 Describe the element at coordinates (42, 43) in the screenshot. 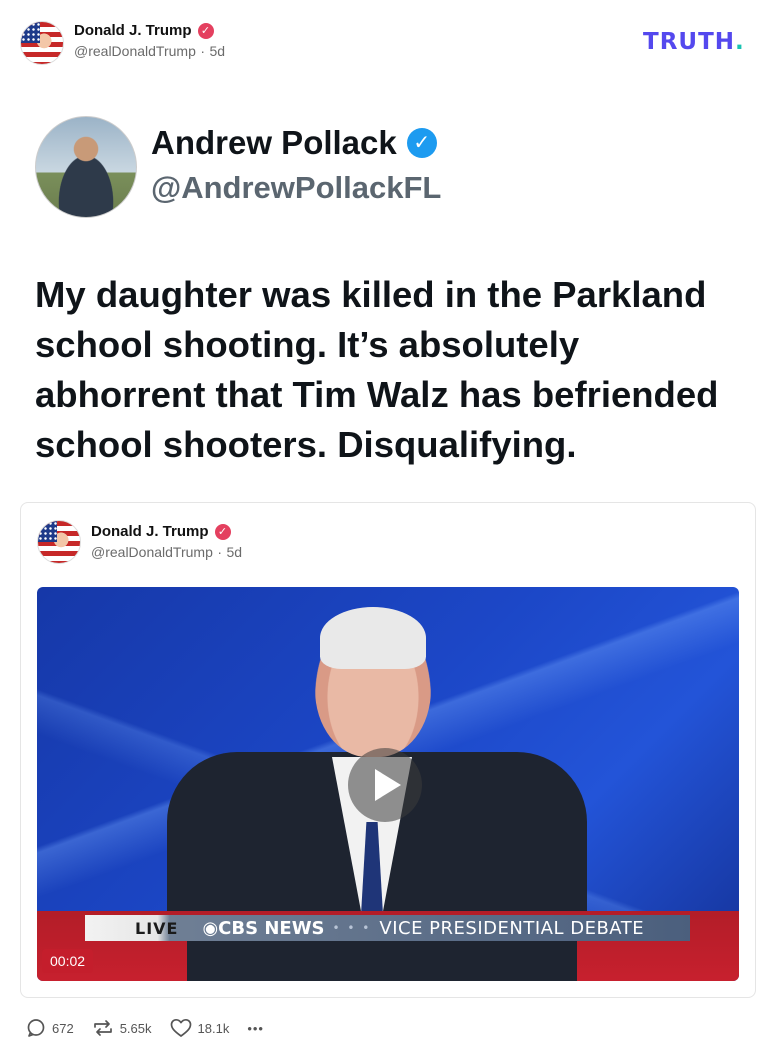

I see `author-avatar` at that location.